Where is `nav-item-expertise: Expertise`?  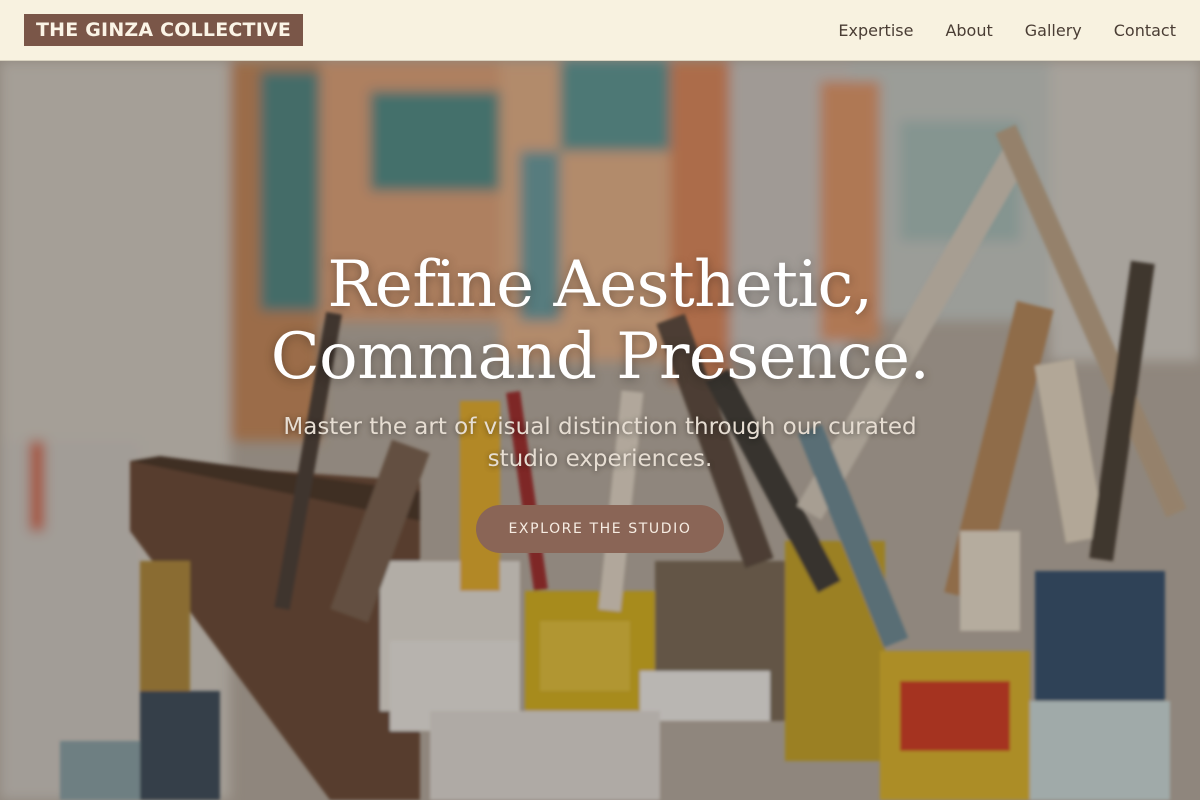 nav-item-expertise: Expertise is located at coordinates (875, 30).